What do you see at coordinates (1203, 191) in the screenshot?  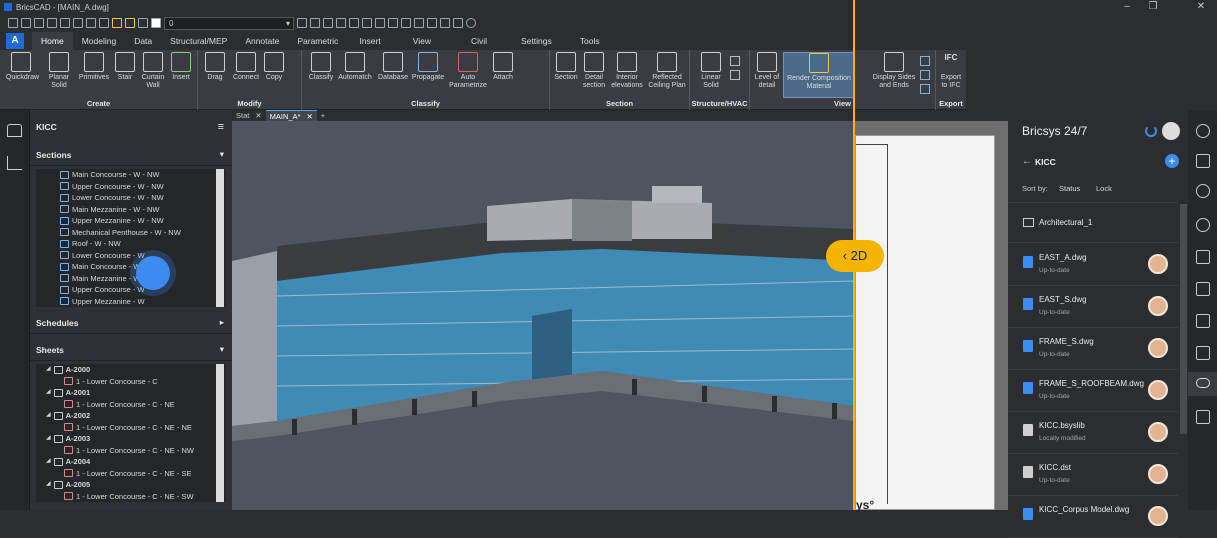 I see `balloon-icon` at bounding box center [1203, 191].